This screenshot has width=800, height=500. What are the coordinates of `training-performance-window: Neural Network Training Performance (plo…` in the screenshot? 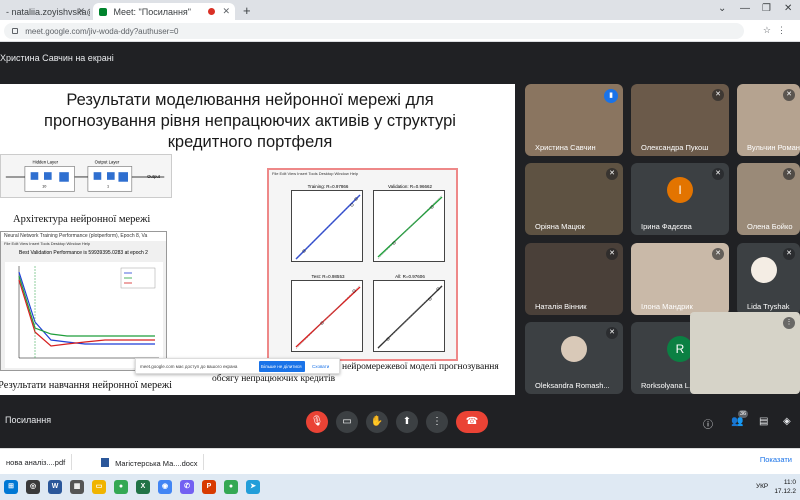 It's located at (83, 301).